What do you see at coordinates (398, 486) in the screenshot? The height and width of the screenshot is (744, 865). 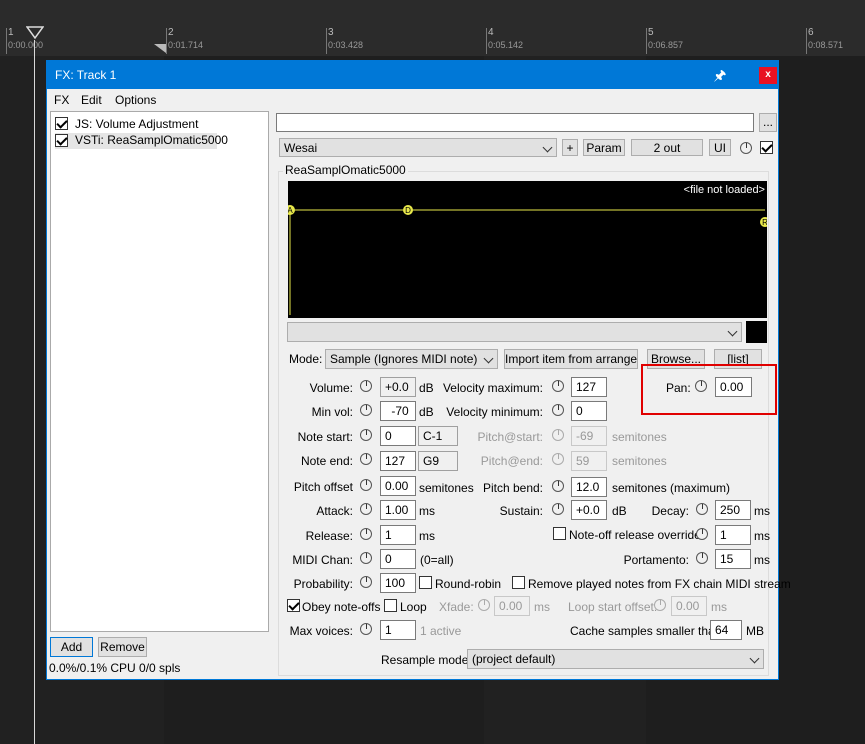 I see `pitchoffset-field: 0.00` at bounding box center [398, 486].